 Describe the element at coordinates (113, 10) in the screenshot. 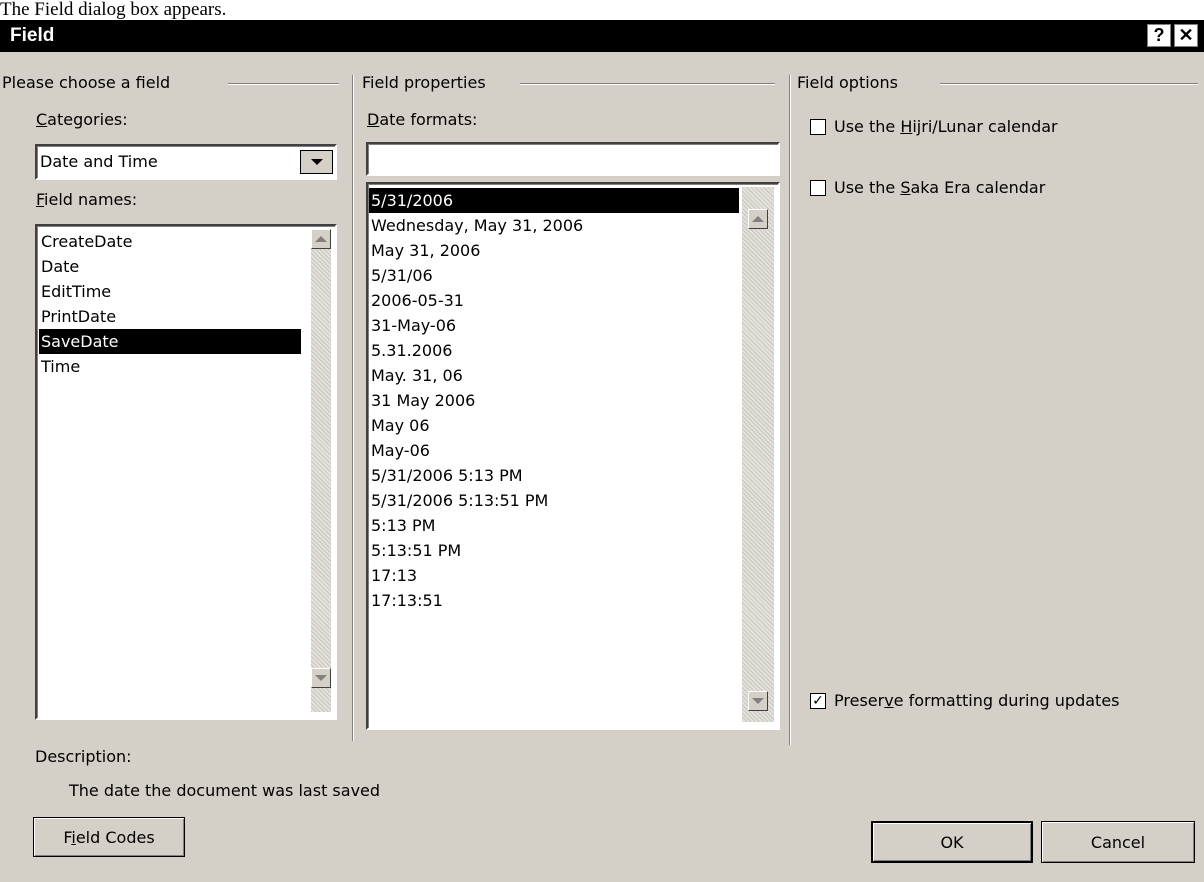

I see `page-caption: The Field dialog box appears.` at that location.